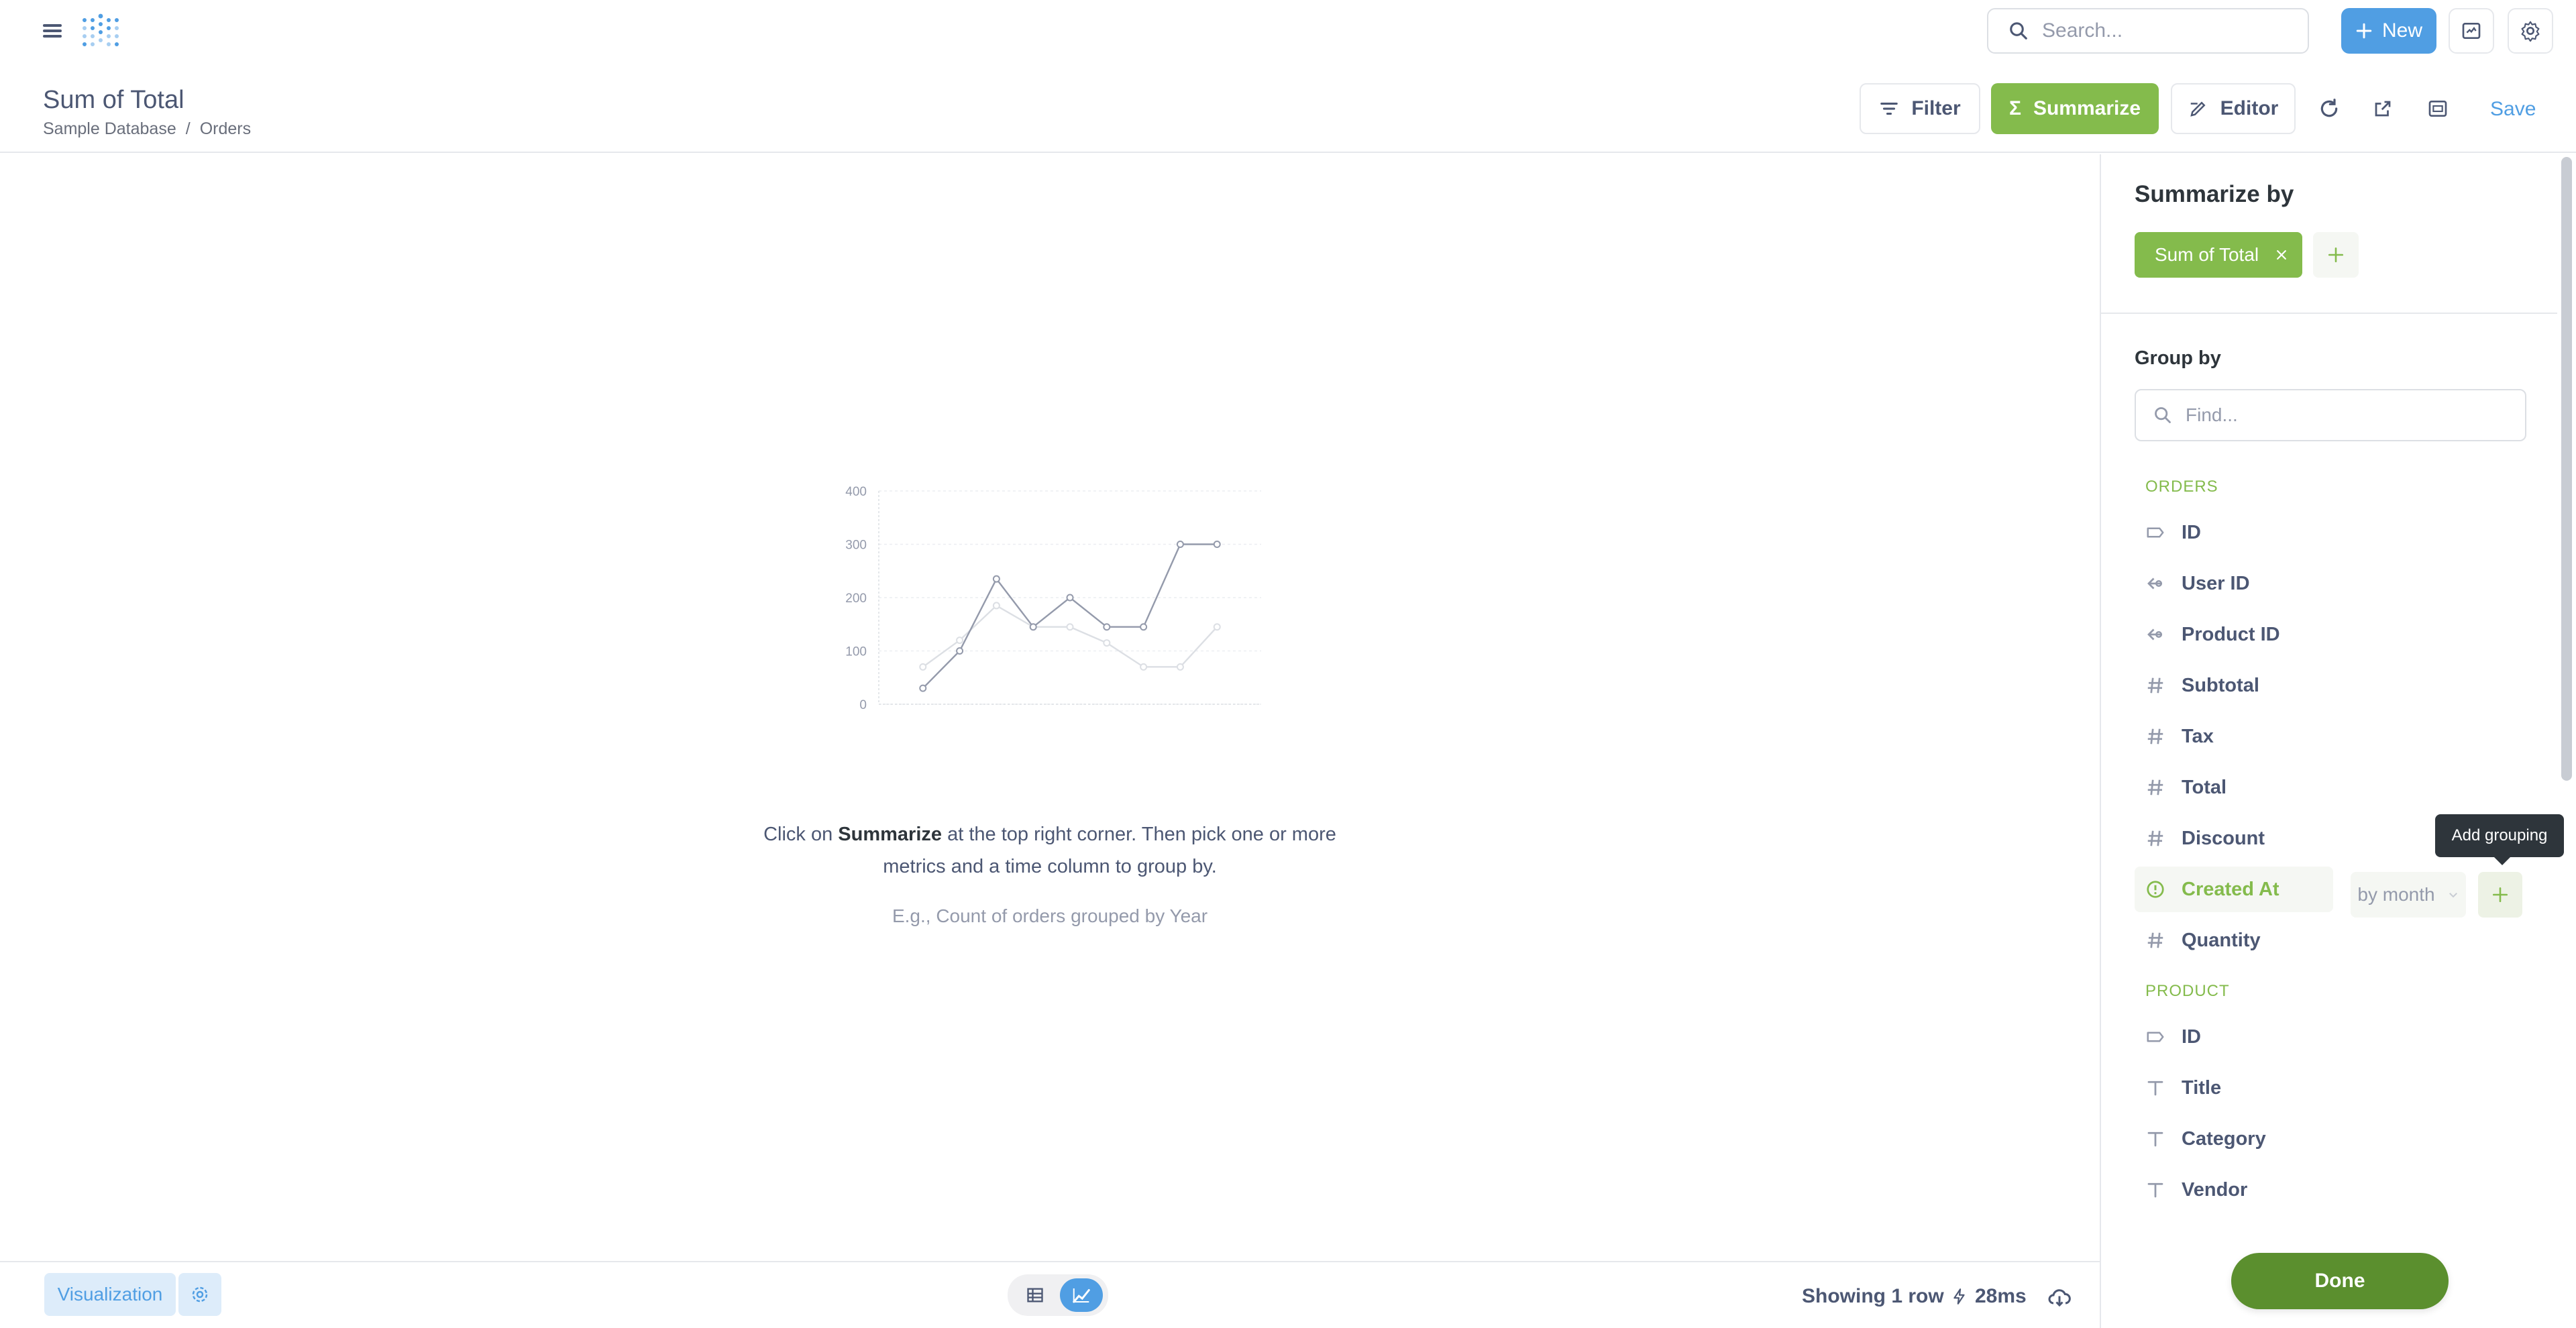 The height and width of the screenshot is (1328, 2576). I want to click on column-label: ID, so click(2191, 1037).